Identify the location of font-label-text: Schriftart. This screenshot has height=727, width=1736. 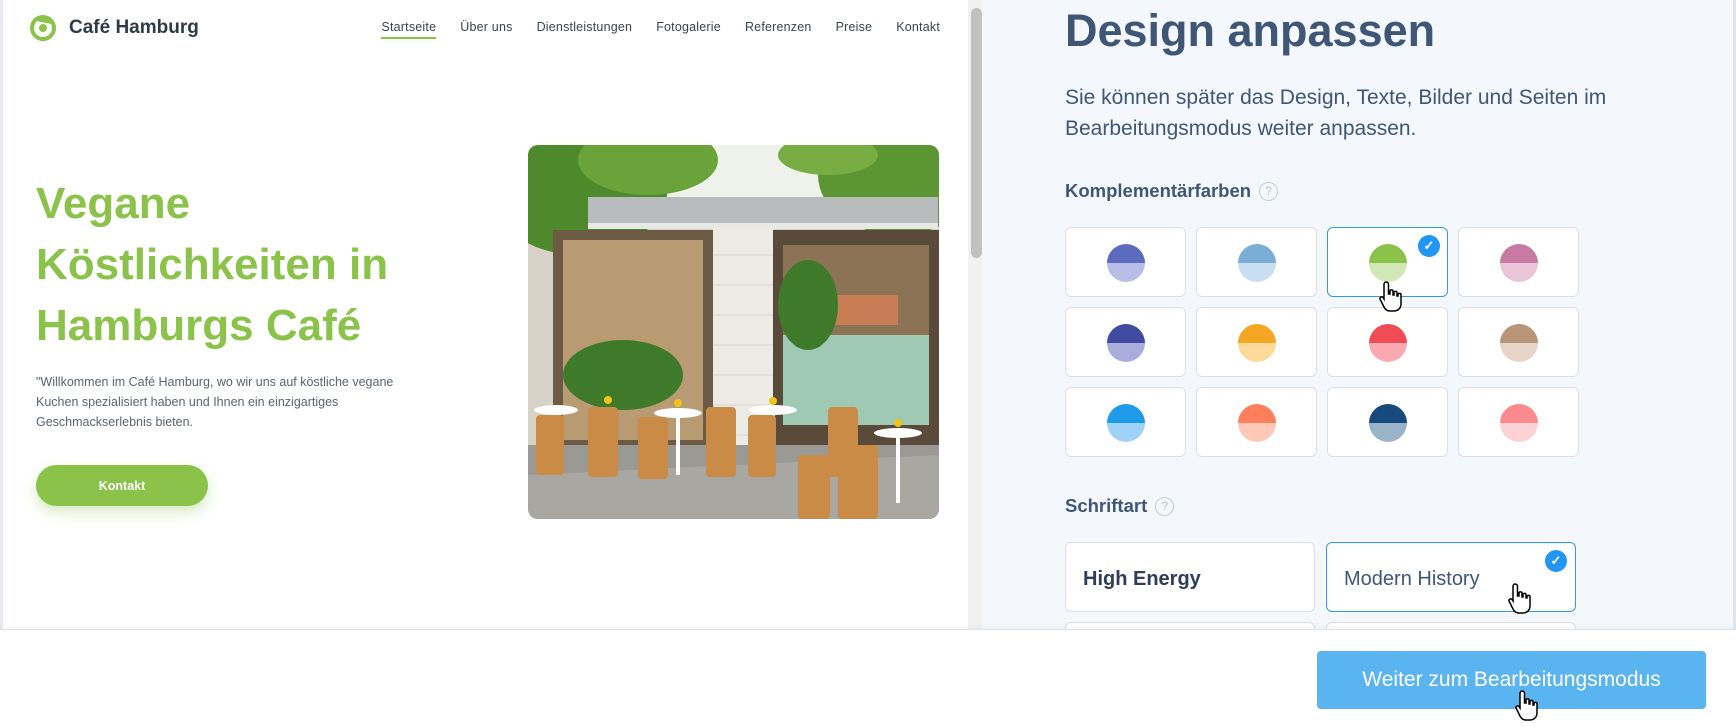
(1106, 505).